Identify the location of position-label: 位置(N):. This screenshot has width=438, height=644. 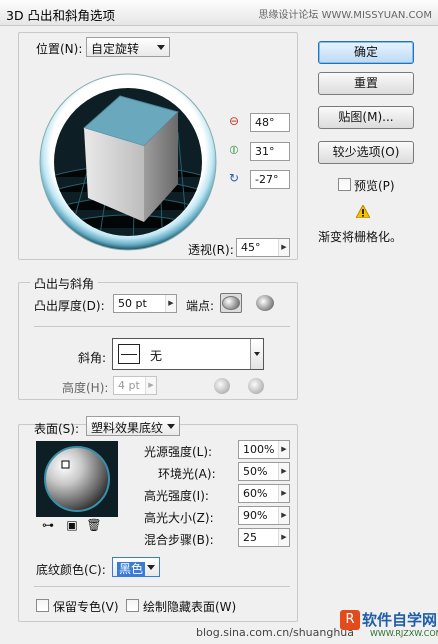
(59, 49).